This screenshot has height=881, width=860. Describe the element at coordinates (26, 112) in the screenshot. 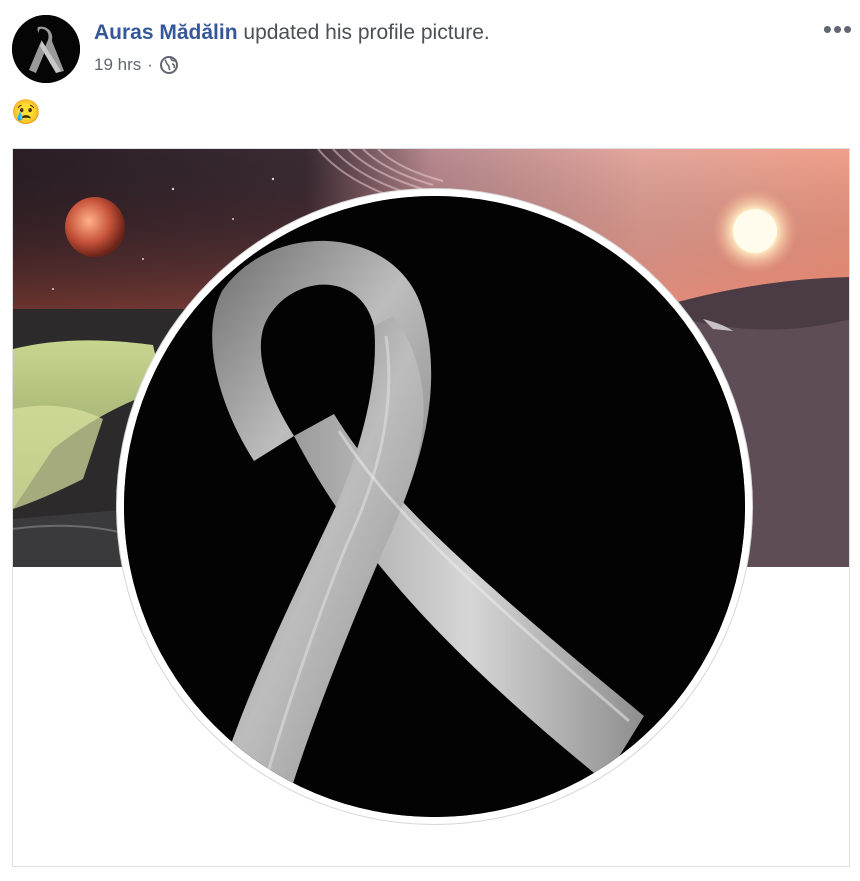

I see `crying-face-emoji: 😢` at that location.